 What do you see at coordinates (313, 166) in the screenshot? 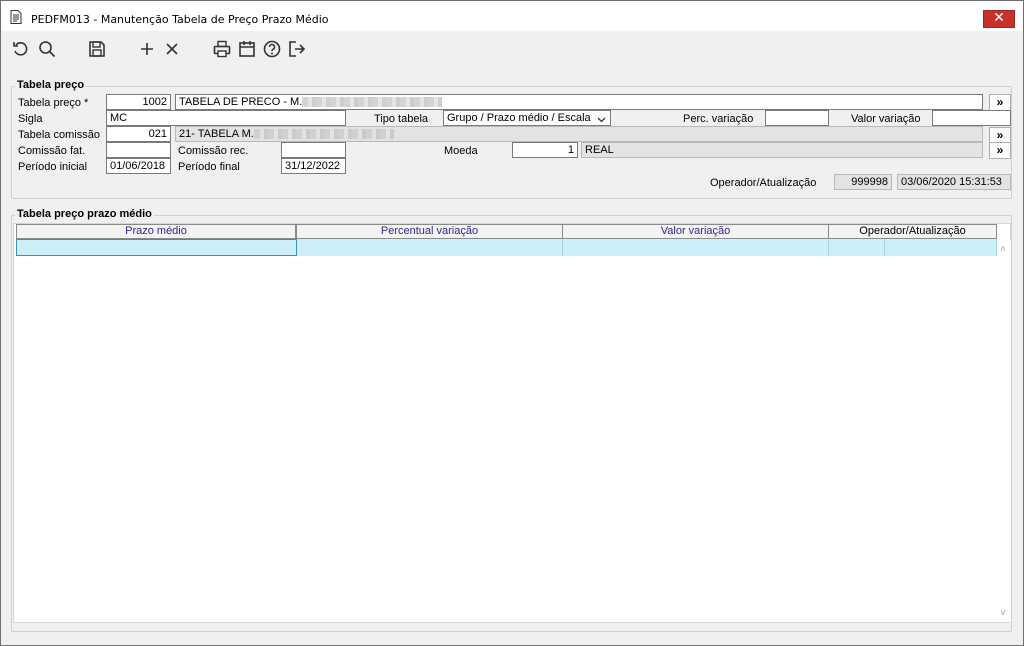
I see `periodo-final-input: 31/12/2022` at bounding box center [313, 166].